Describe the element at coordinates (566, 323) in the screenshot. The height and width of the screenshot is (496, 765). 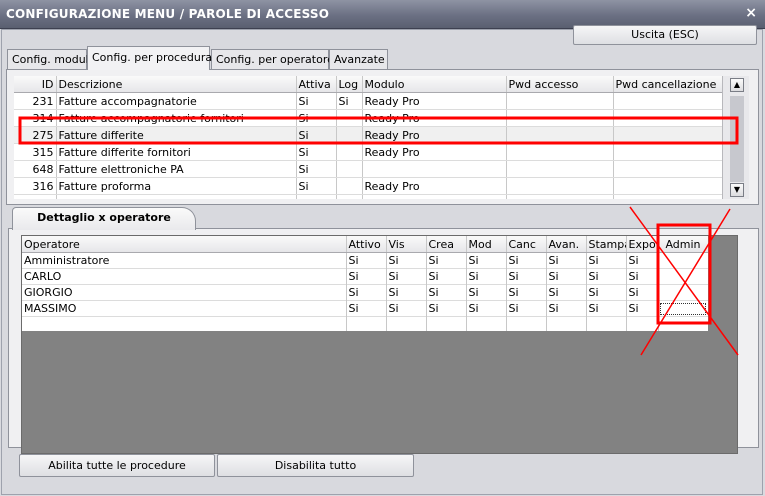
I see `cell-avan` at that location.